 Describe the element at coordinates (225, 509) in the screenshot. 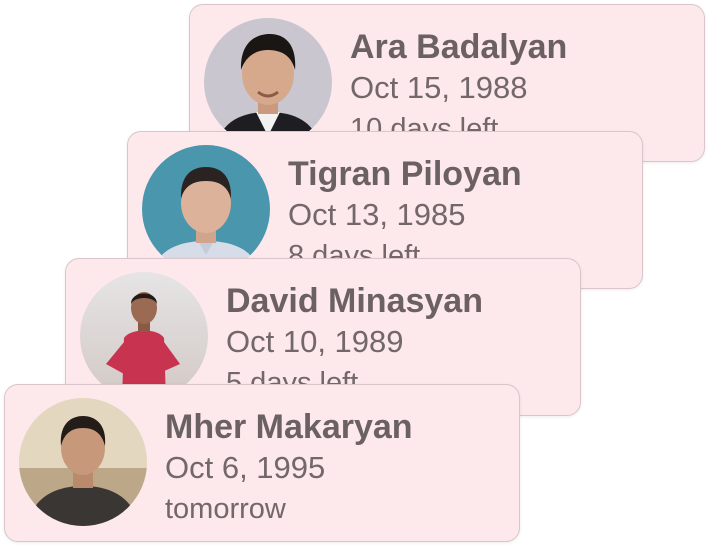

I see `days-left: tomorrow` at that location.